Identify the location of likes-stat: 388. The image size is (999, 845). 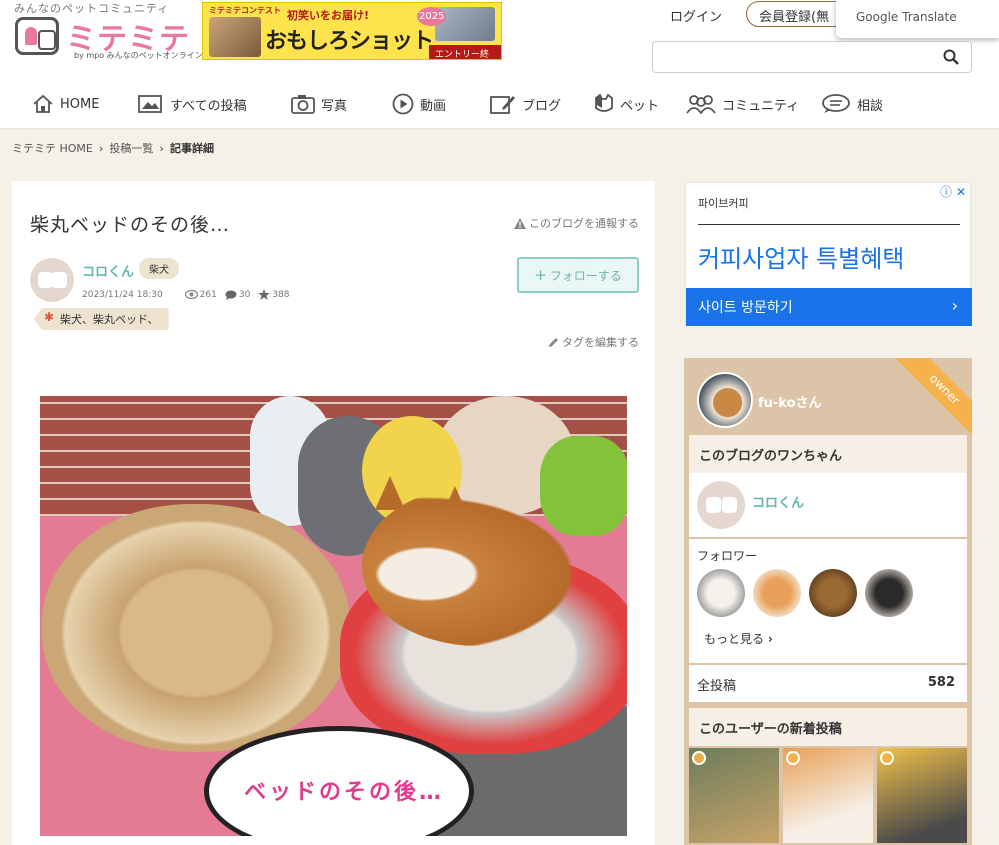
(274, 294).